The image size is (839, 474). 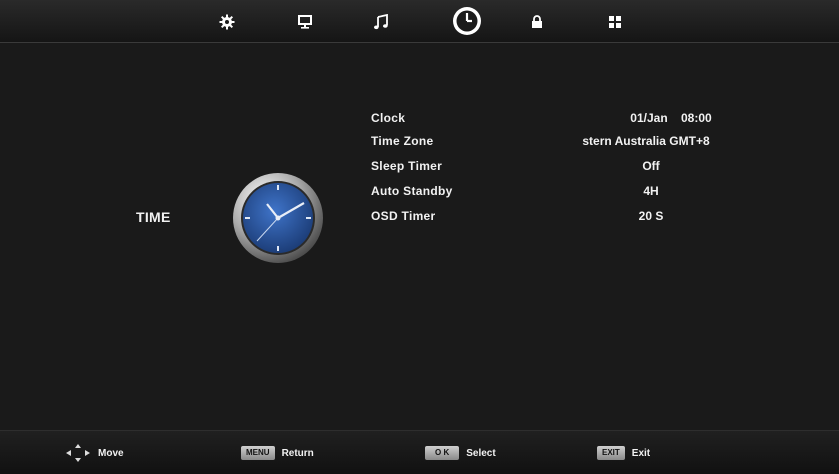 What do you see at coordinates (412, 191) in the screenshot?
I see `menu-item-label: Auto Standby` at bounding box center [412, 191].